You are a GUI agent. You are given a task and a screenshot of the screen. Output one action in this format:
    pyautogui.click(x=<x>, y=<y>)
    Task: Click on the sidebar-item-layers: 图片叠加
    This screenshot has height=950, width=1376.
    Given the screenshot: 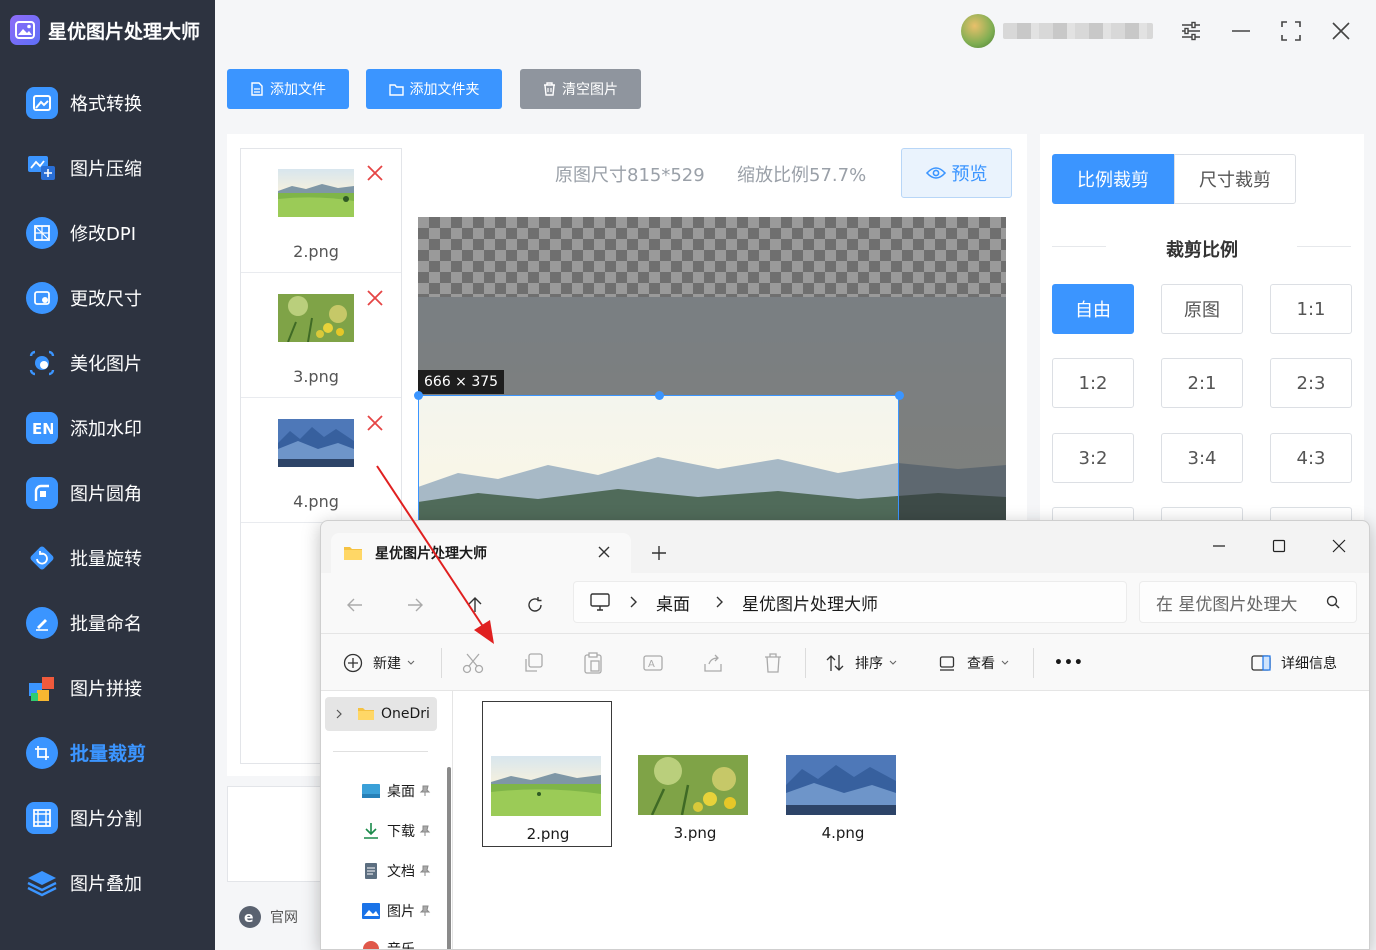 What is the action you would take?
    pyautogui.click(x=107, y=882)
    